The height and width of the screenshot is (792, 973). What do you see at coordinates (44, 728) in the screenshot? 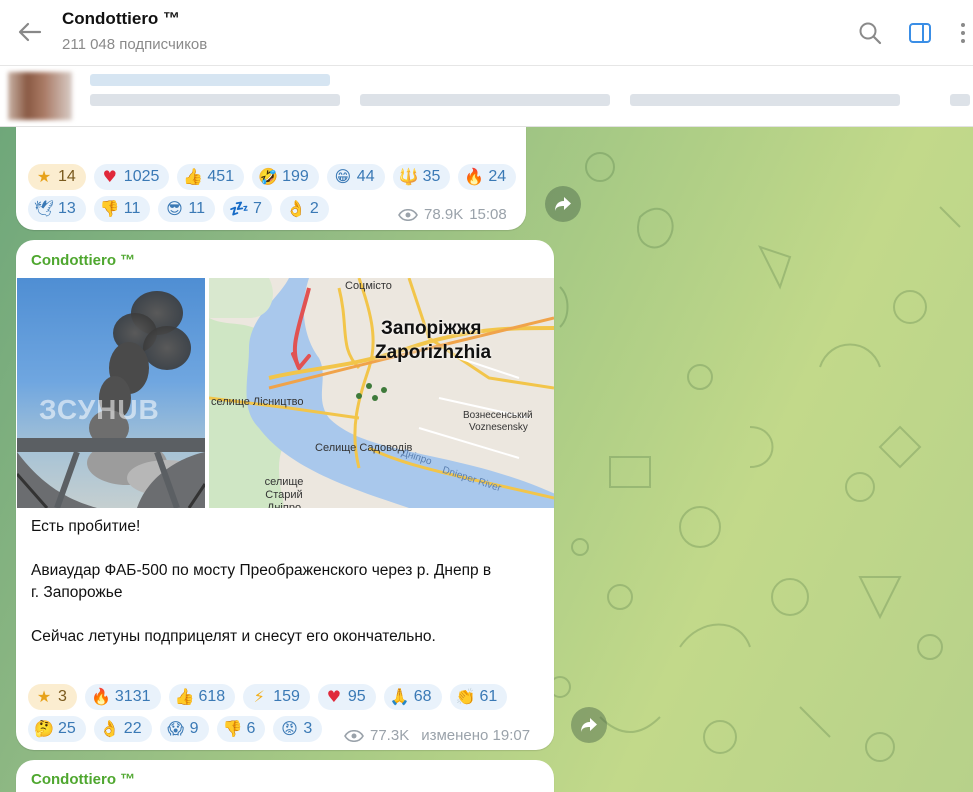
I see `thinking-face-icon: 🤔` at bounding box center [44, 728].